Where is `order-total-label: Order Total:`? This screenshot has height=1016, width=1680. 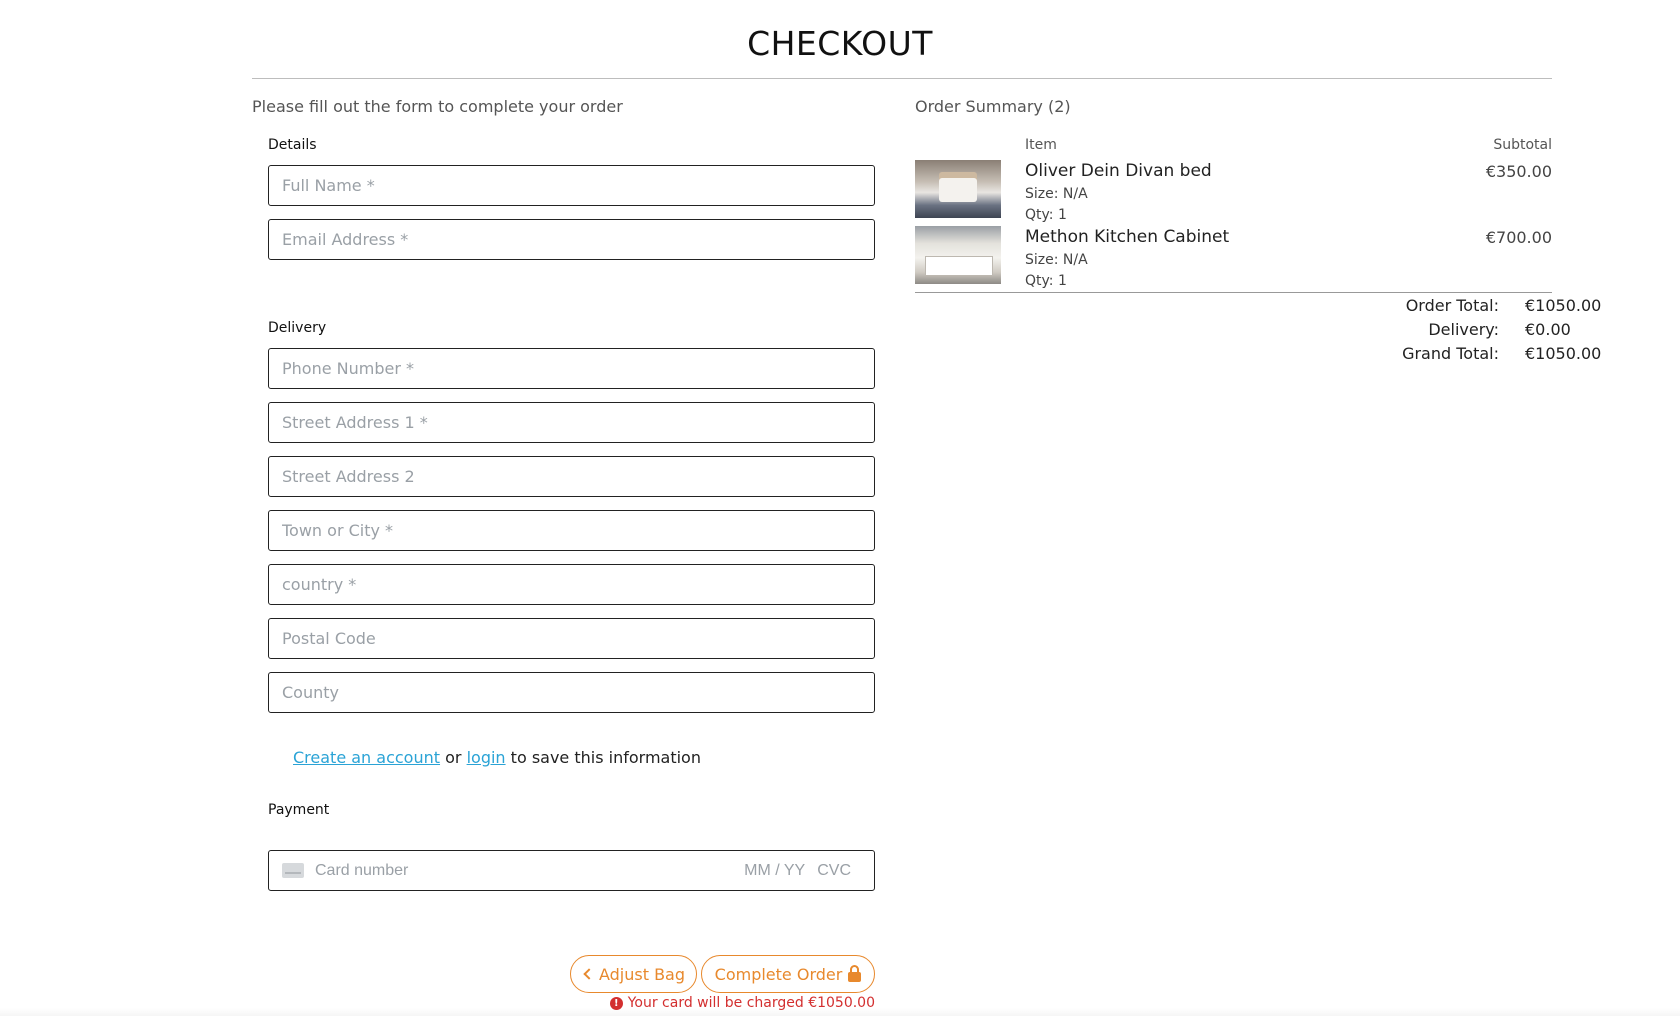
order-total-label: Order Total: is located at coordinates (1452, 305).